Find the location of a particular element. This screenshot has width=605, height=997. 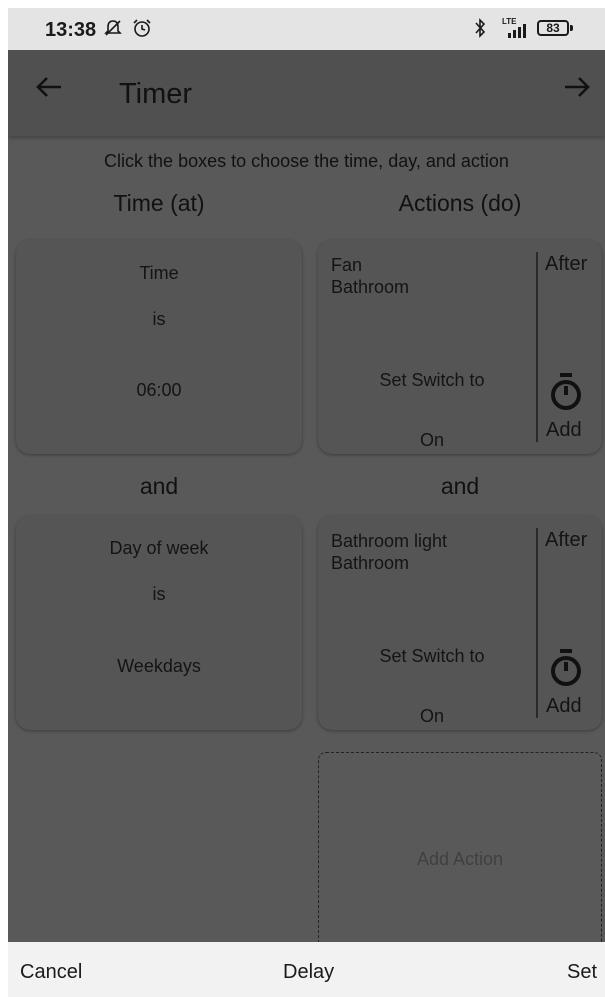

app-bar: Timer is located at coordinates (306, 93).